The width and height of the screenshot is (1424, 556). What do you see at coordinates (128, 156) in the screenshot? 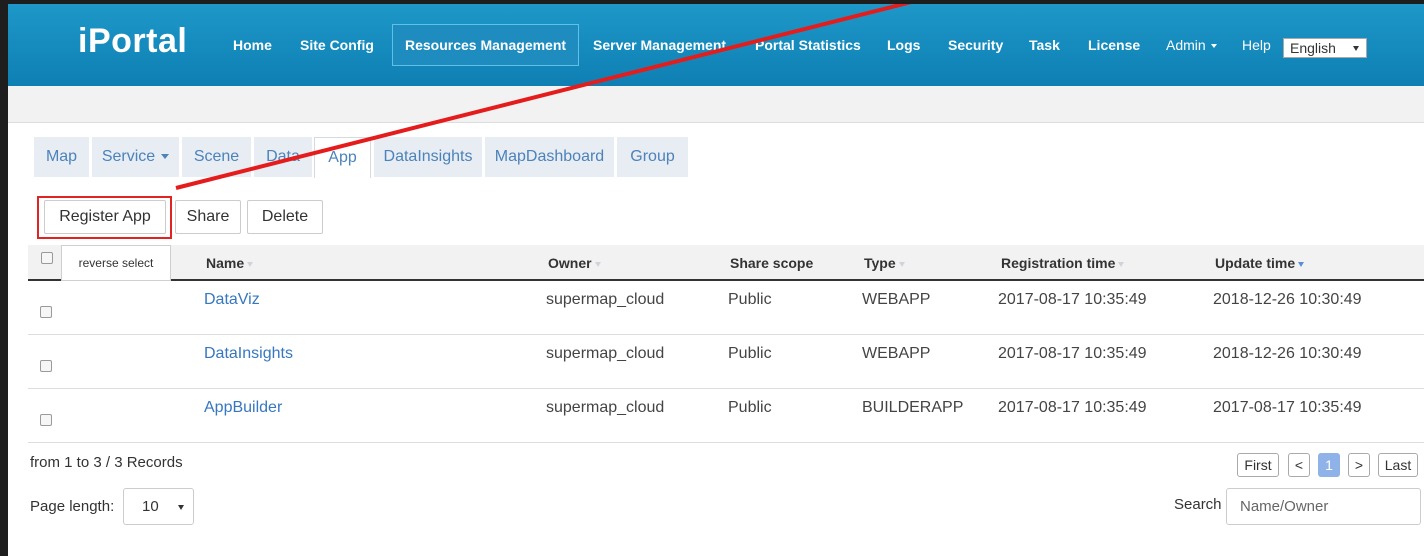
I see `tab-service-label: Service` at bounding box center [128, 156].